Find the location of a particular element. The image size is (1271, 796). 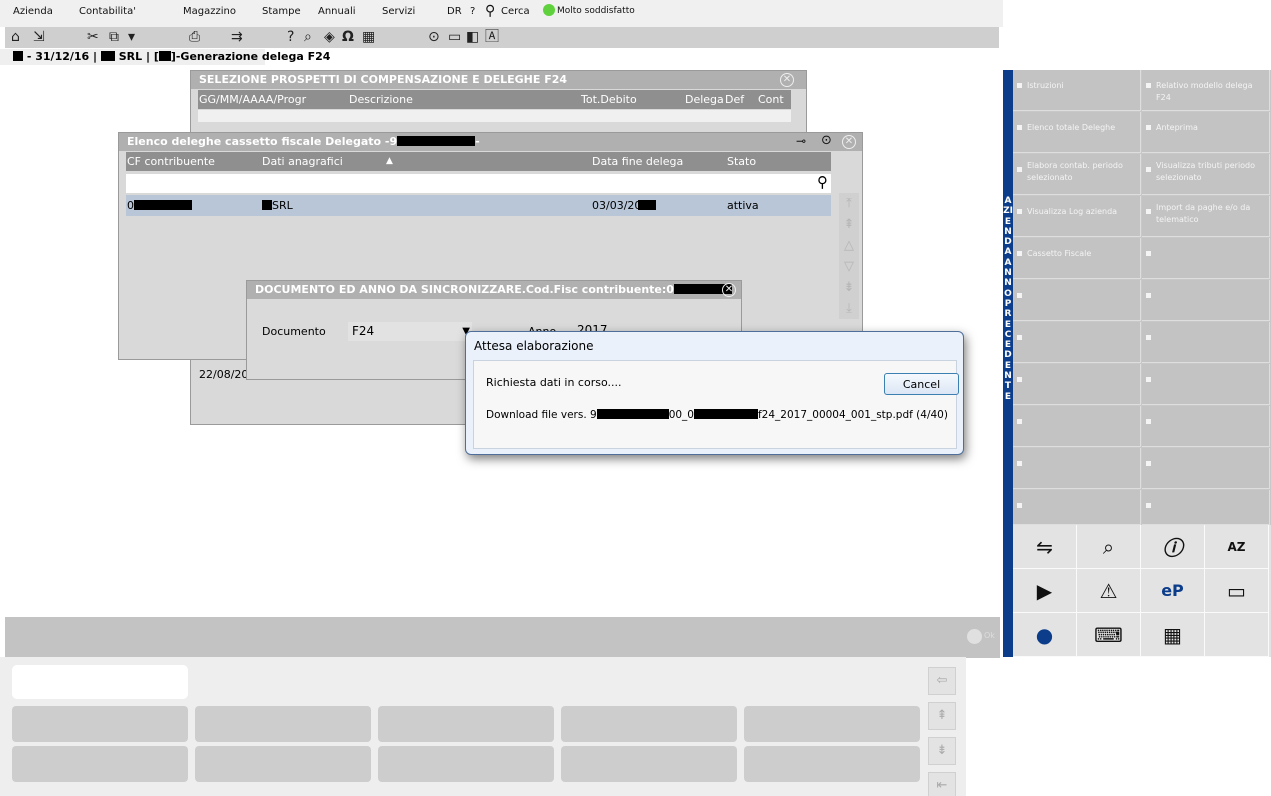

keyboard-icon: ⌨ is located at coordinates (1109, 635).